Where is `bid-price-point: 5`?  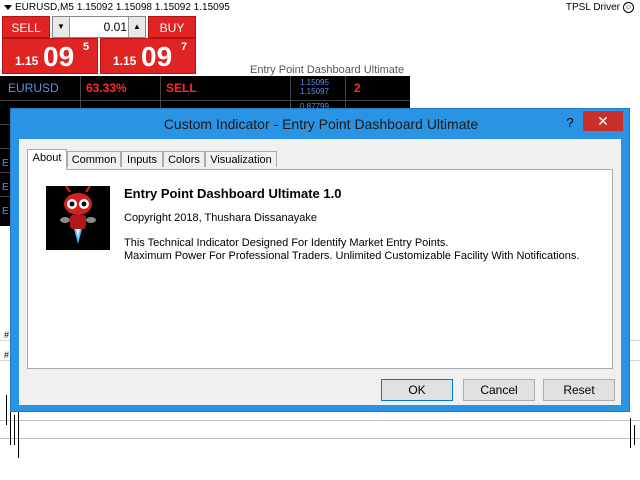
bid-price-point: 5 is located at coordinates (86, 47).